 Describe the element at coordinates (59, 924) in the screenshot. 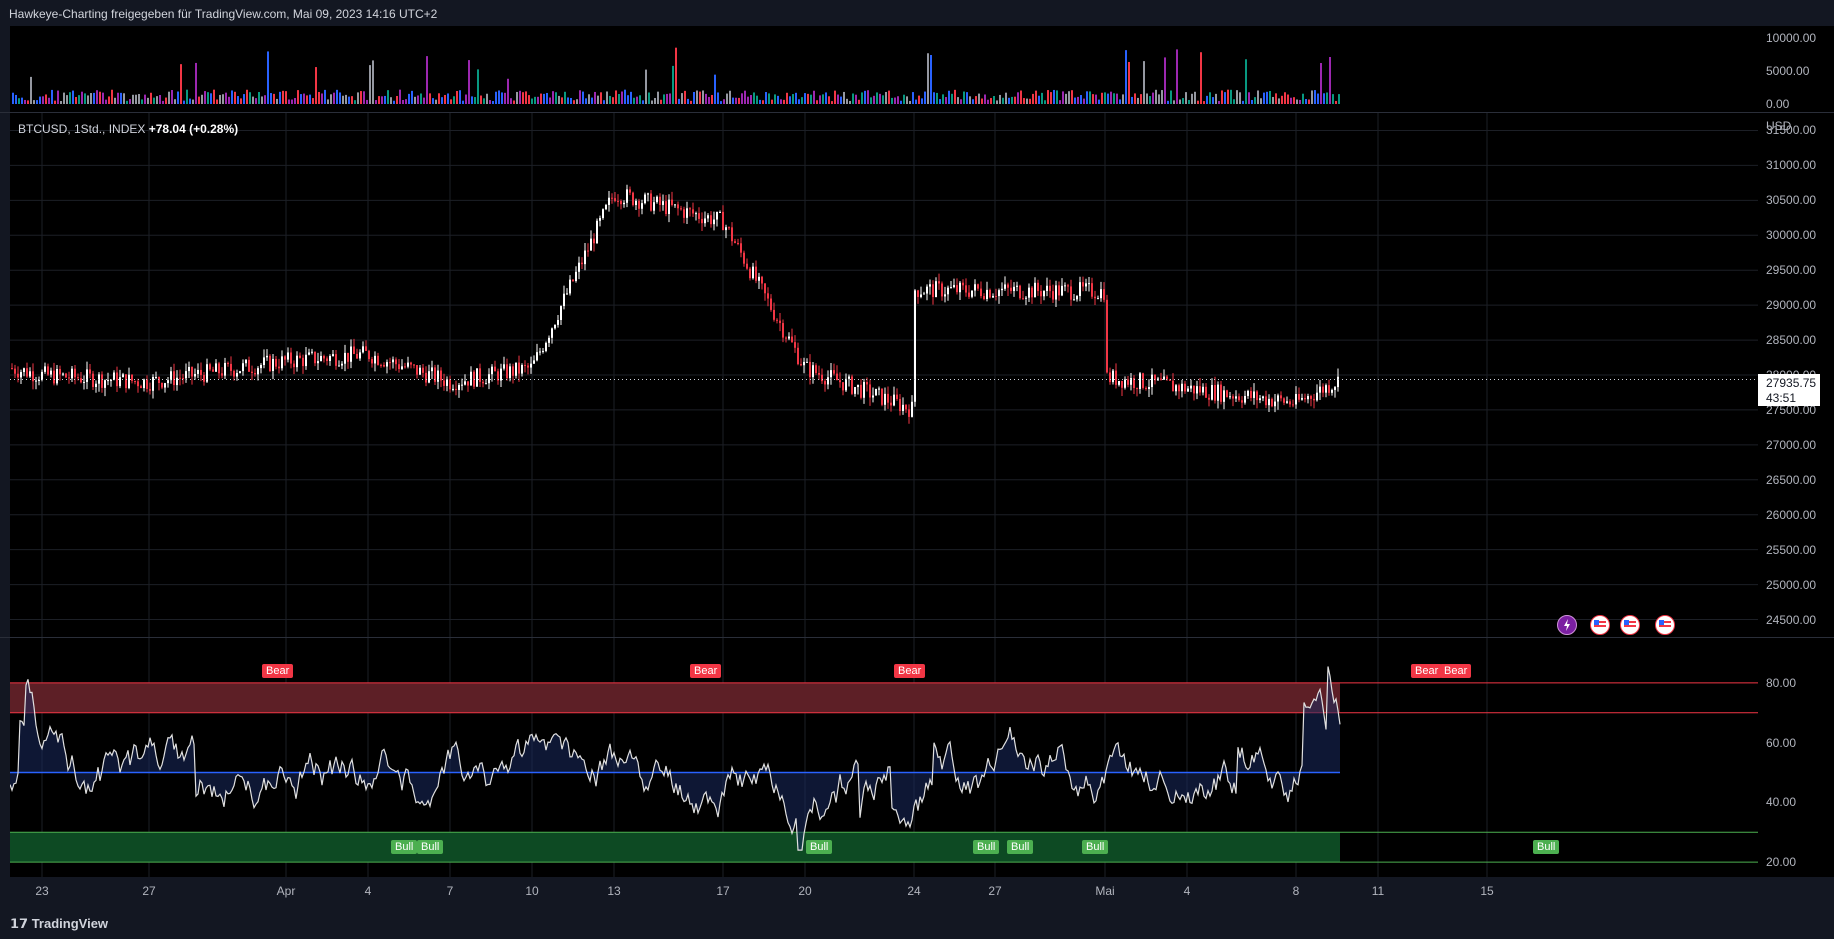

I see `tradingview-logo: 𝟭𝟳 TradingView` at that location.